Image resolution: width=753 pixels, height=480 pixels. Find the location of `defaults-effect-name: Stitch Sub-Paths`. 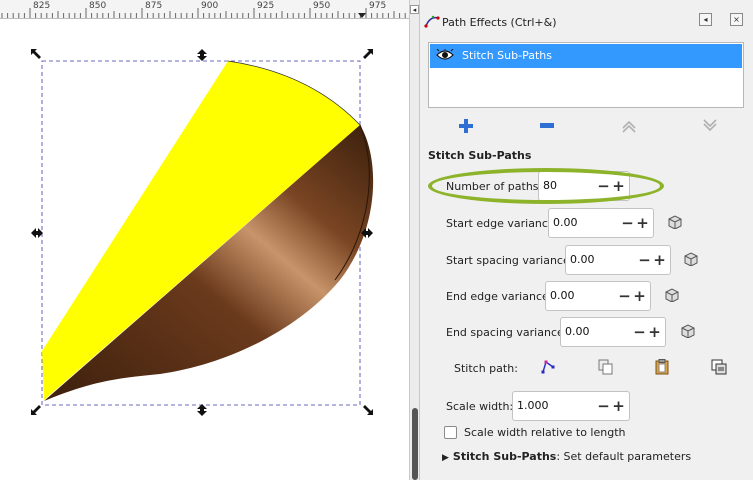

defaults-effect-name: Stitch Sub-Paths is located at coordinates (504, 456).